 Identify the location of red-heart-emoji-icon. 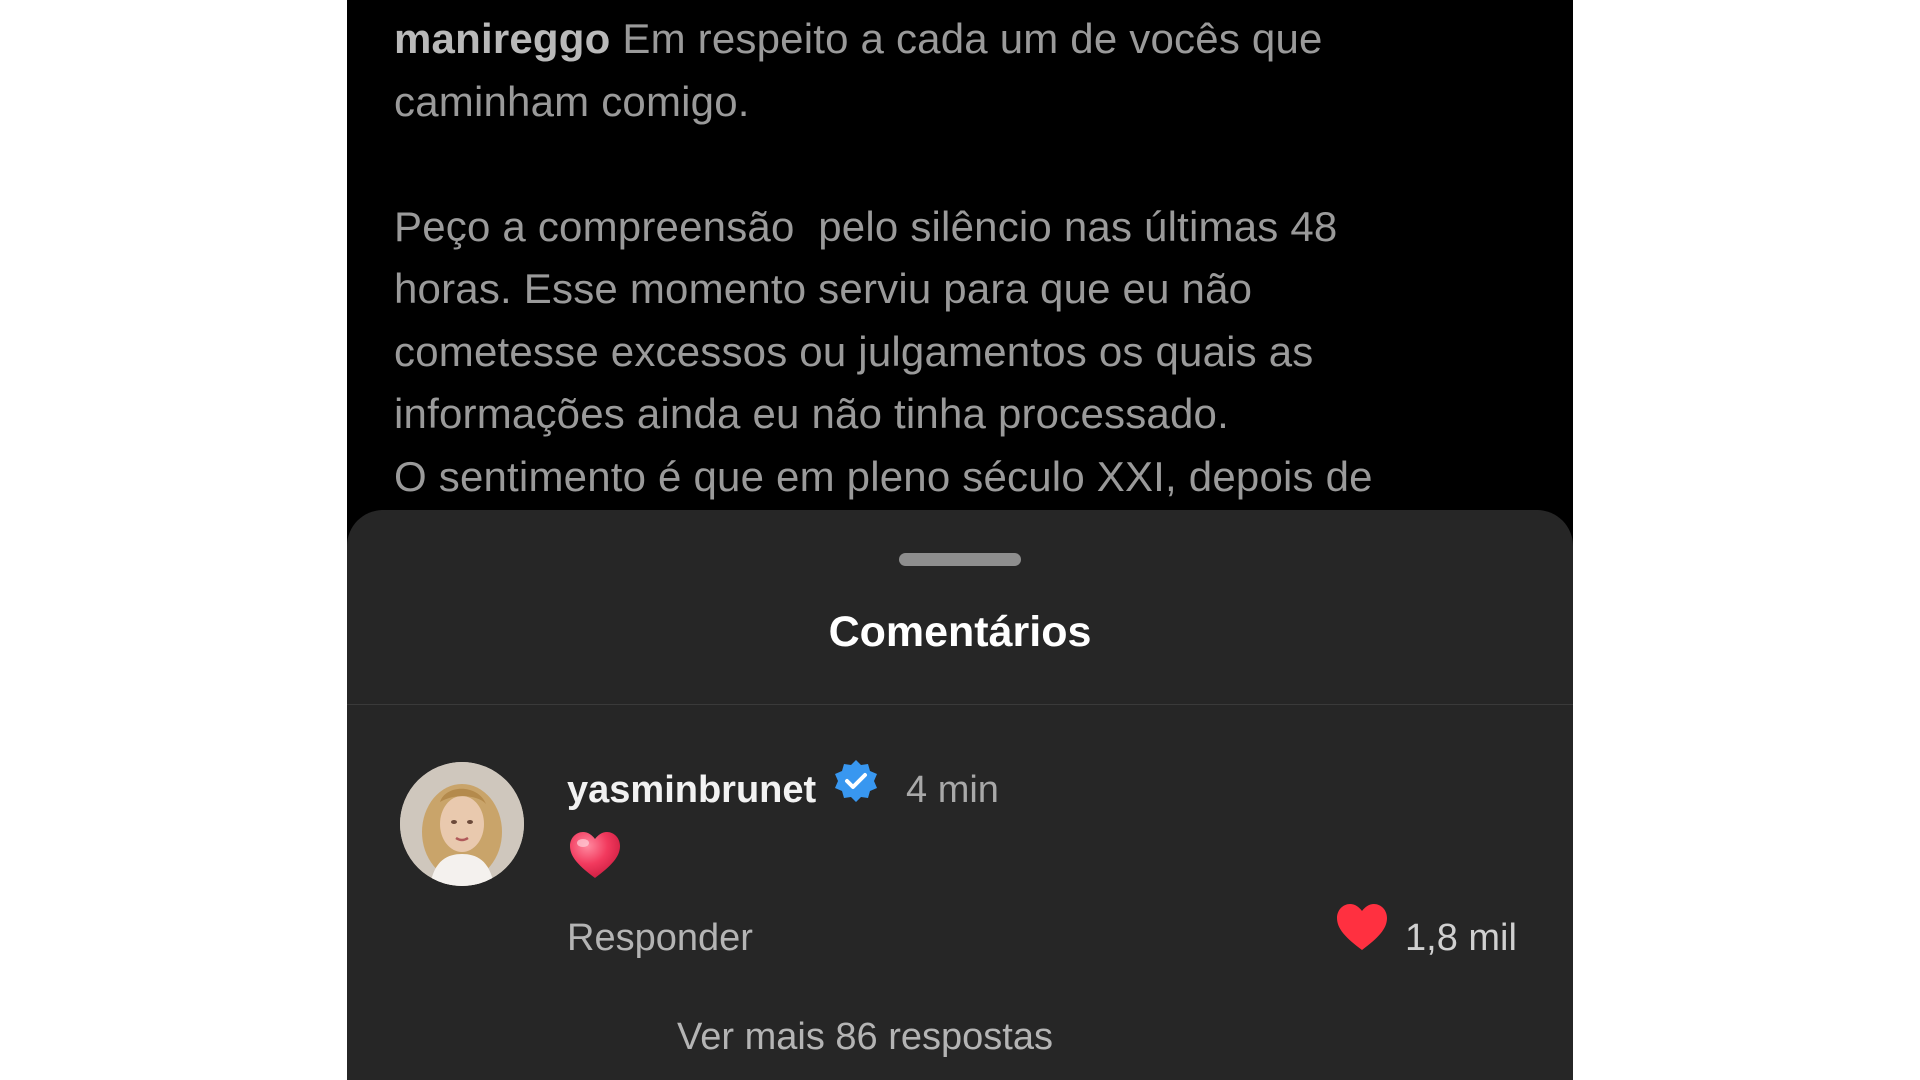
(595, 855).